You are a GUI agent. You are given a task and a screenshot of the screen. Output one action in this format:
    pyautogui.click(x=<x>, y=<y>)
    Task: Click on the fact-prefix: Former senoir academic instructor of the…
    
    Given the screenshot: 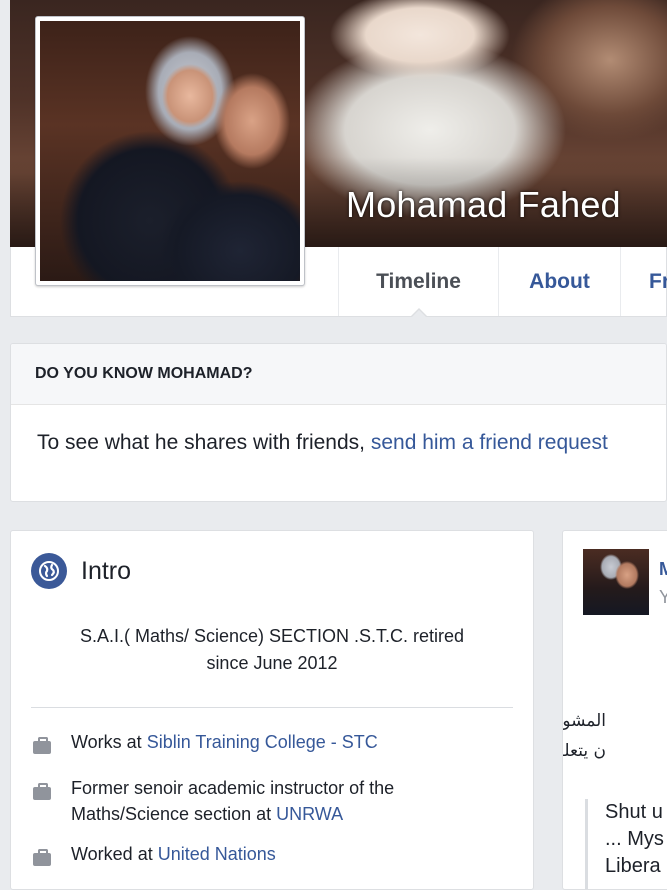 What is the action you would take?
    pyautogui.click(x=233, y=801)
    